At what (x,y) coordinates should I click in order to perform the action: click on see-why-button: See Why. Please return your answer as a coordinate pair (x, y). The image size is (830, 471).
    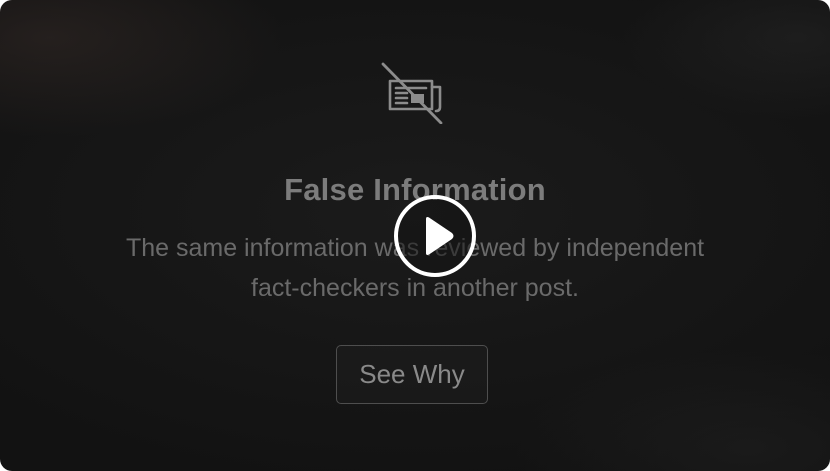
    Looking at the image, I should click on (412, 374).